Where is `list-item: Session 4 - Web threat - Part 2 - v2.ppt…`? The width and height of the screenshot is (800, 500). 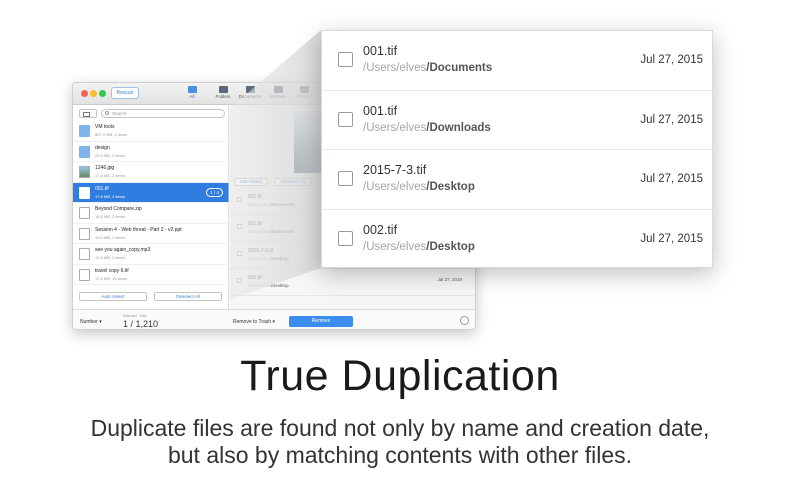
list-item: Session 4 - Web threat - Part 2 - v2.ppt… is located at coordinates (151, 234).